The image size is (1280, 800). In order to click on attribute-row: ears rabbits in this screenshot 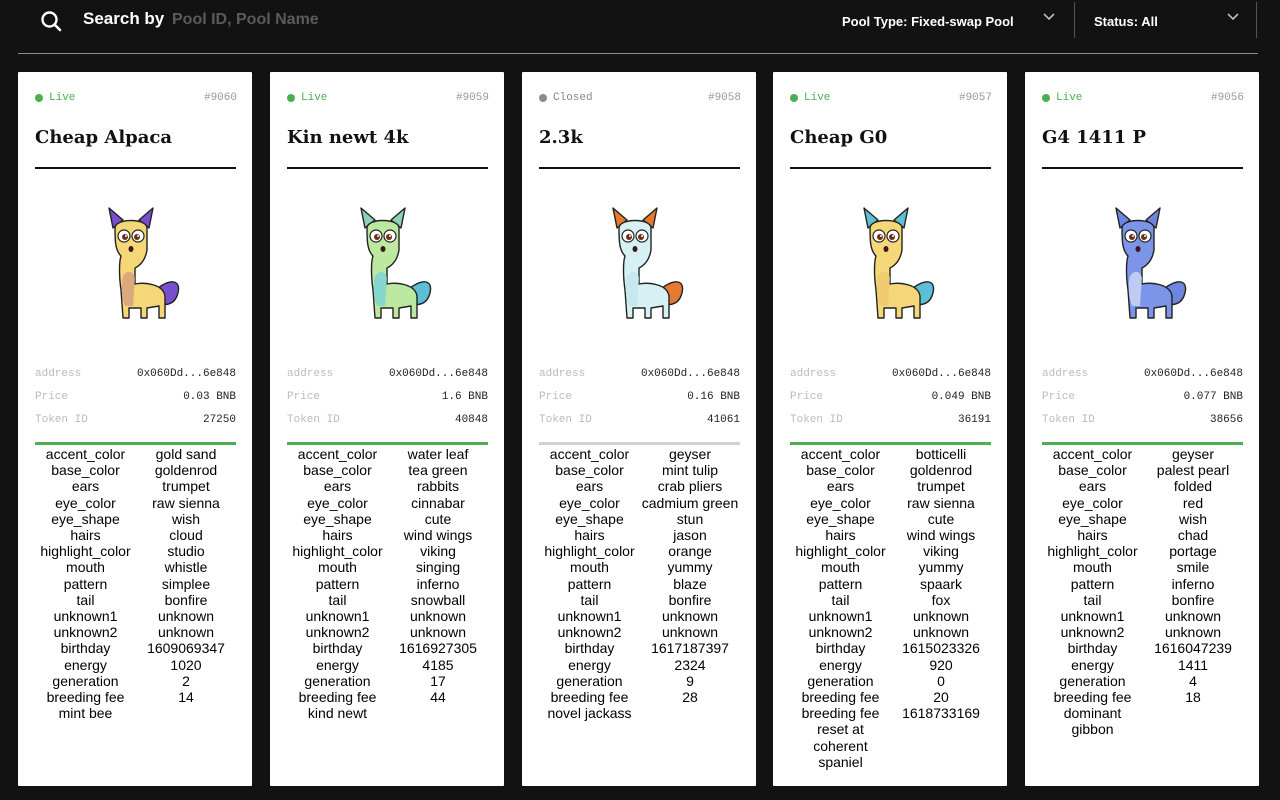, I will do `click(387, 486)`.